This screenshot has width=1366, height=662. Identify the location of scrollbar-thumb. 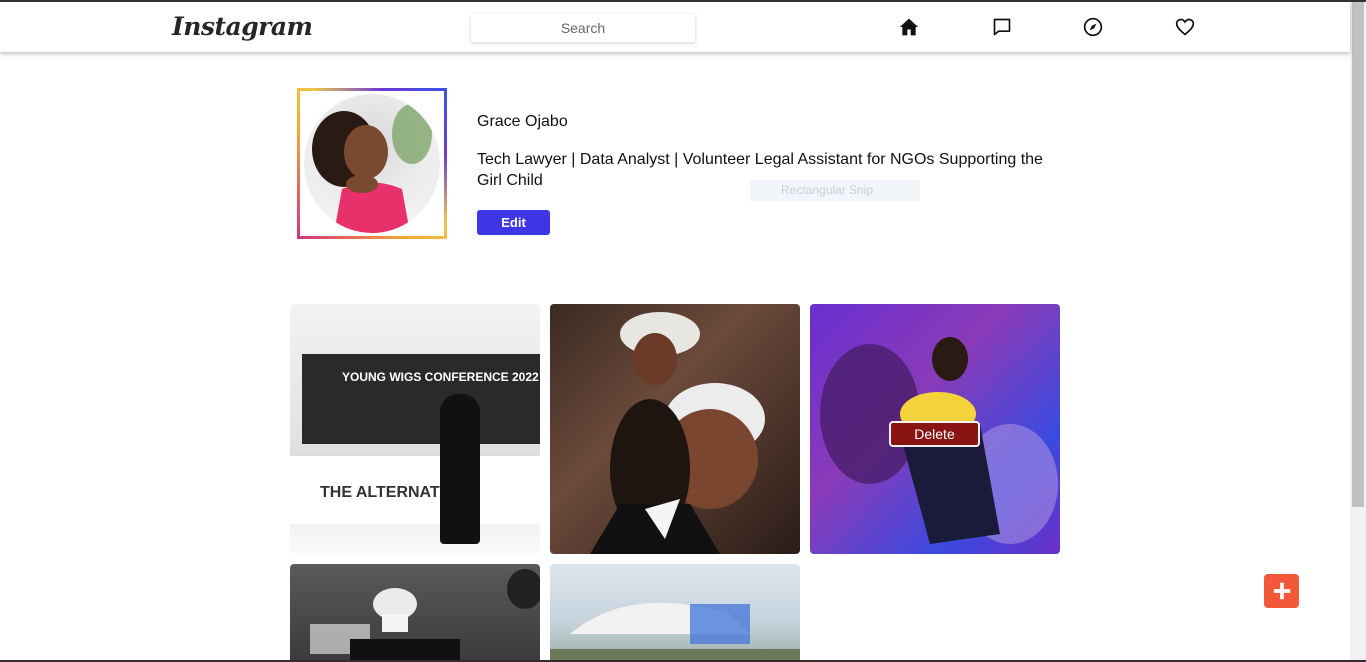
(1358, 254).